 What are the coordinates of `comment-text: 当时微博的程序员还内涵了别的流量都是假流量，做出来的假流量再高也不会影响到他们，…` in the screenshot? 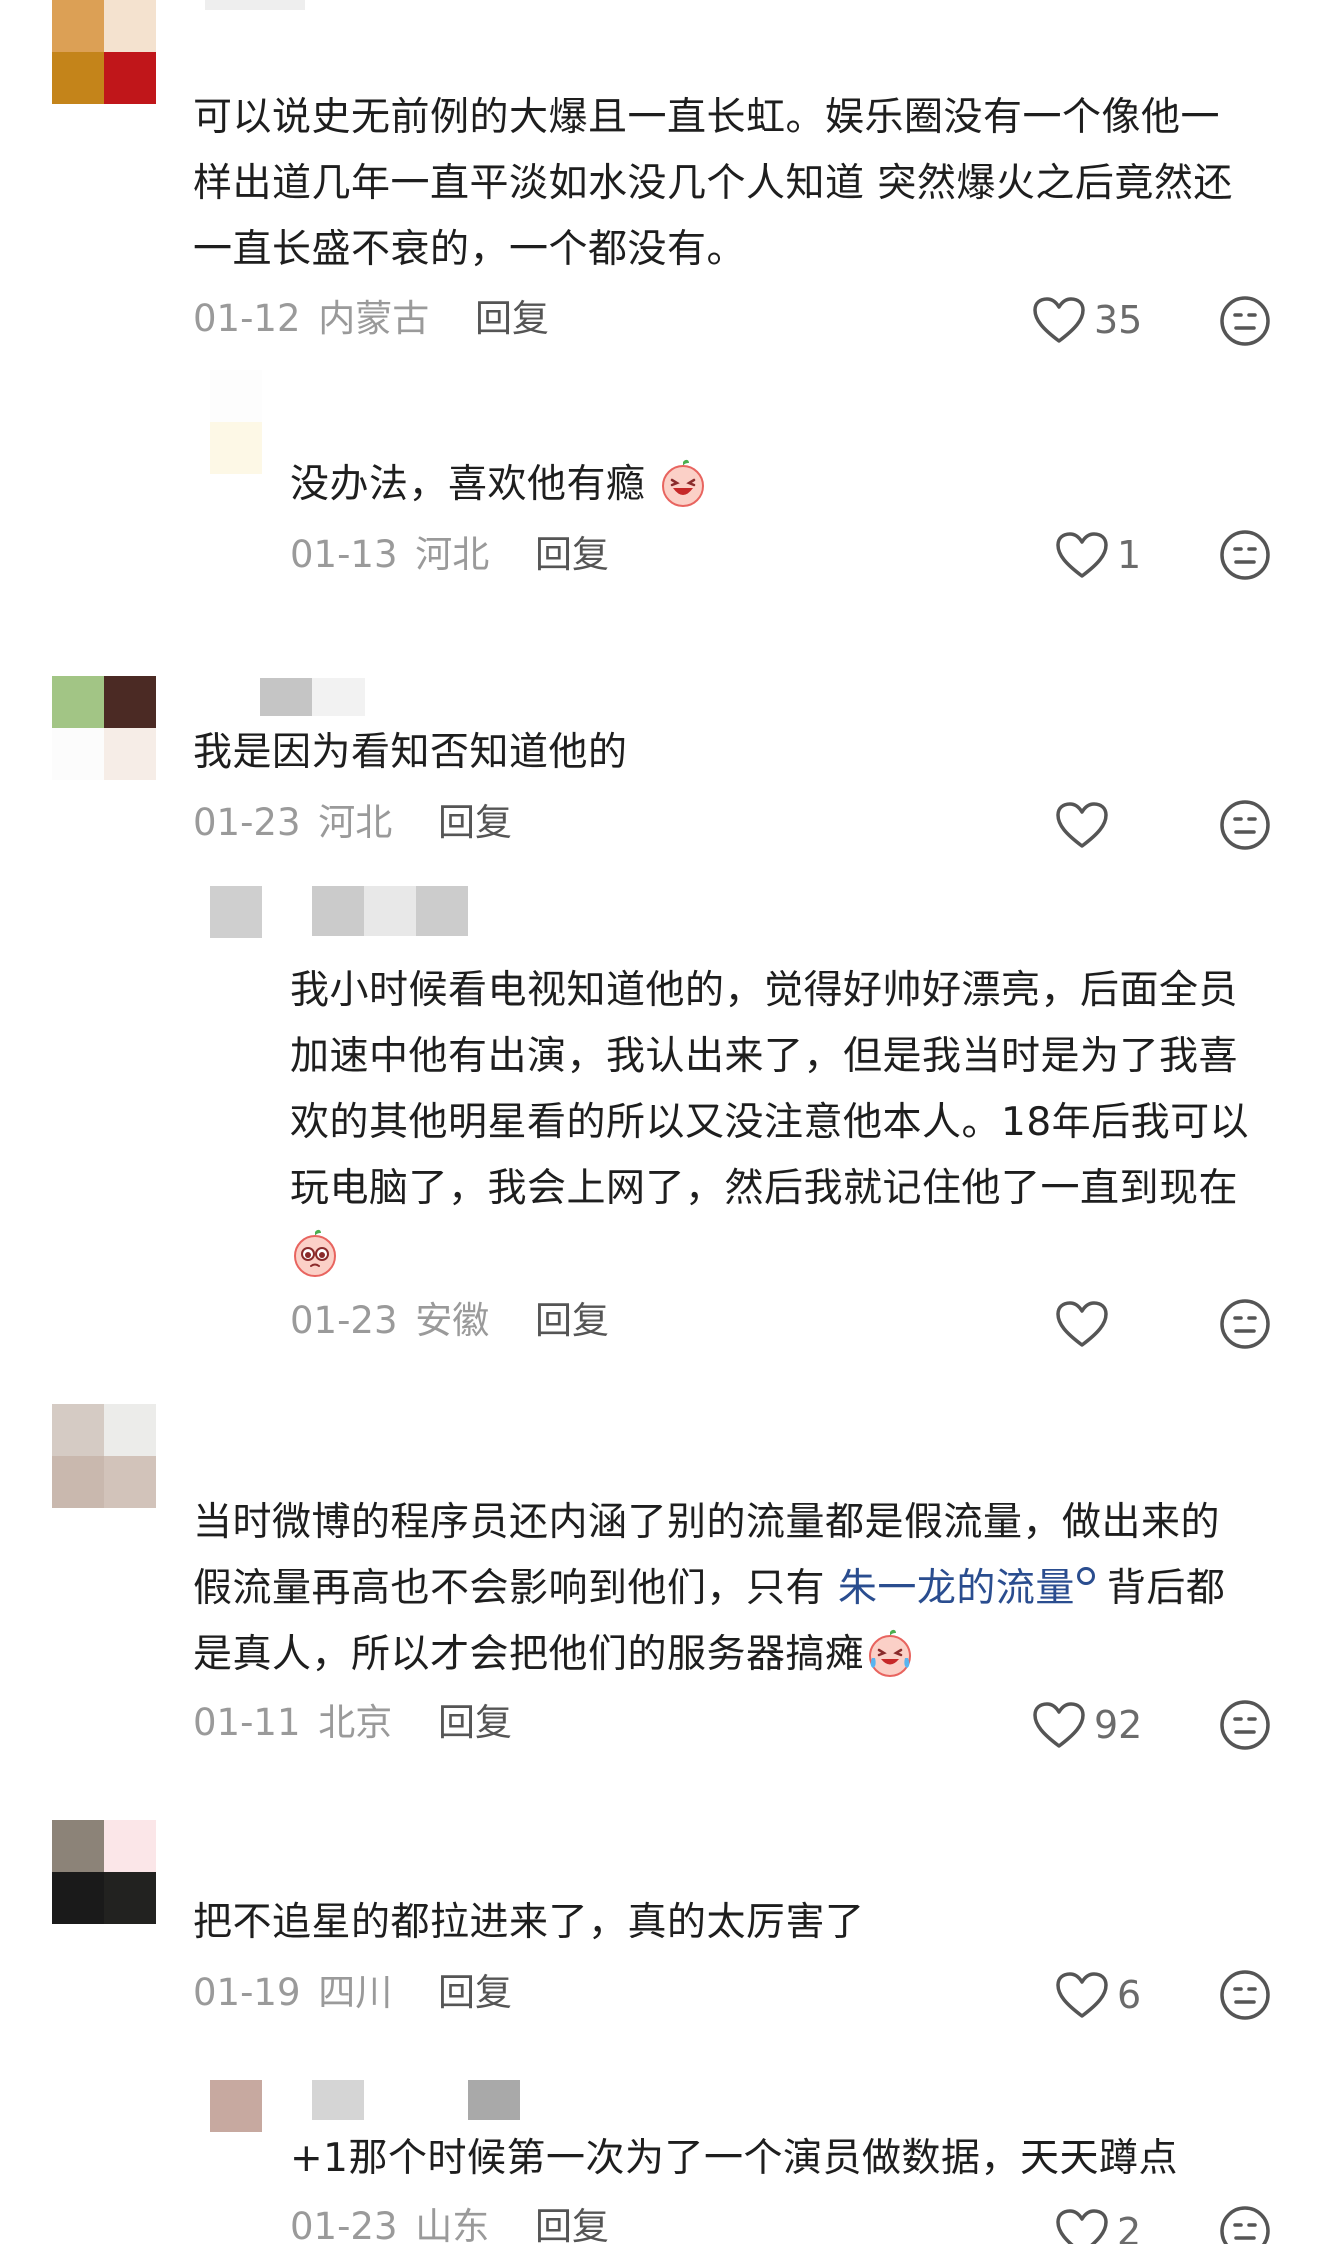 It's located at (723, 1589).